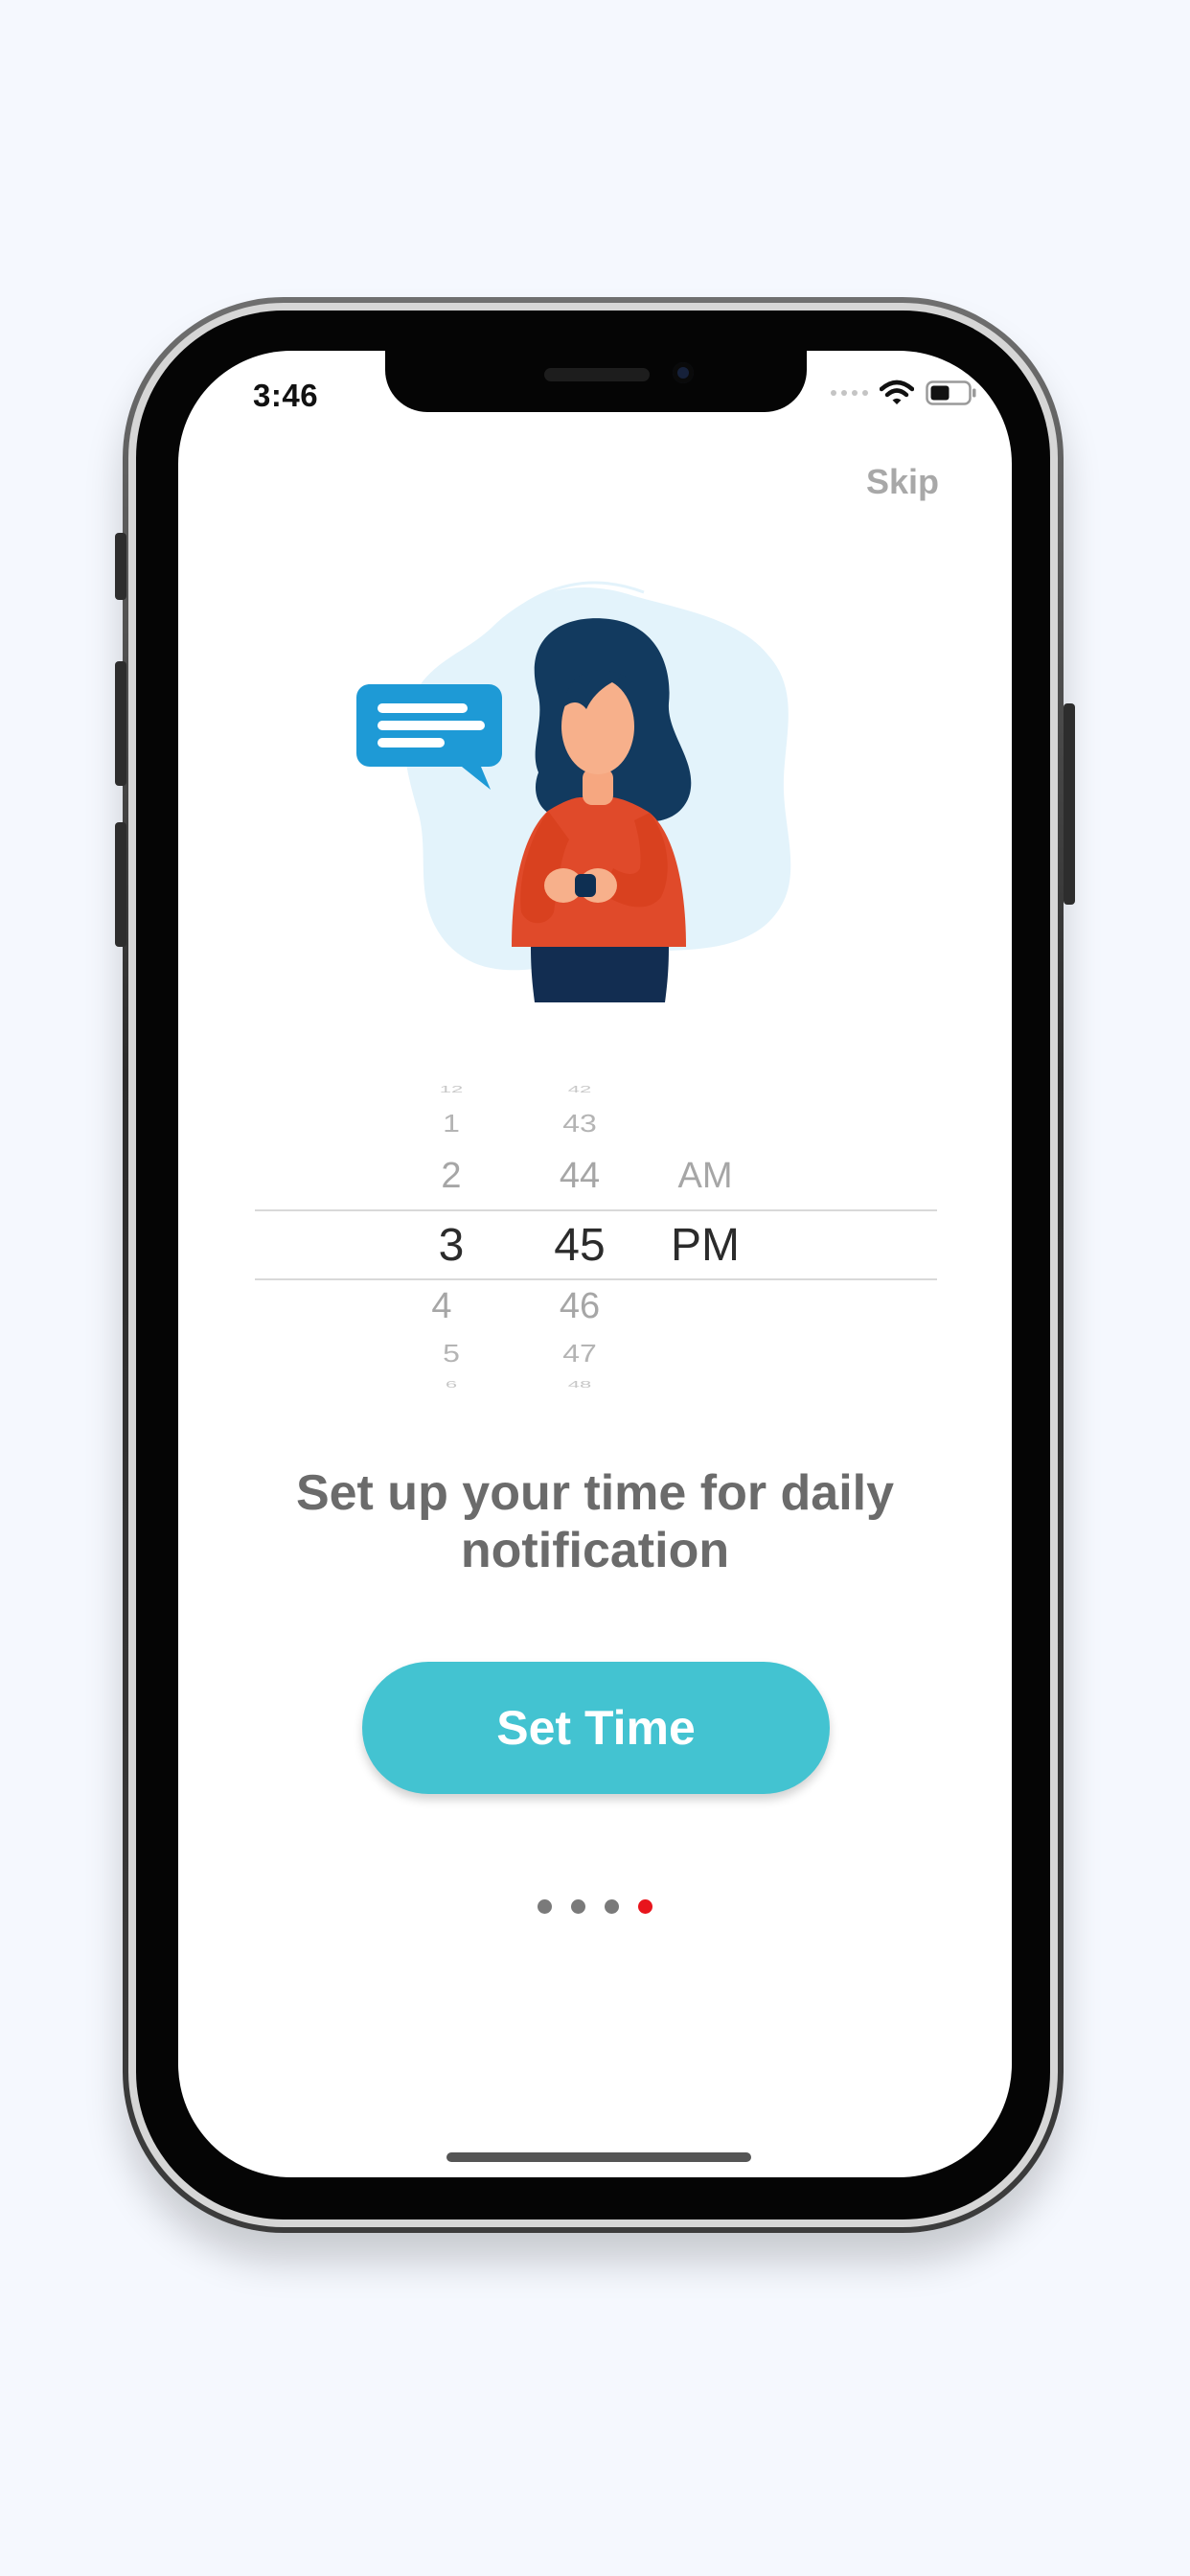  What do you see at coordinates (596, 1728) in the screenshot?
I see `set-time-button: Set Time` at bounding box center [596, 1728].